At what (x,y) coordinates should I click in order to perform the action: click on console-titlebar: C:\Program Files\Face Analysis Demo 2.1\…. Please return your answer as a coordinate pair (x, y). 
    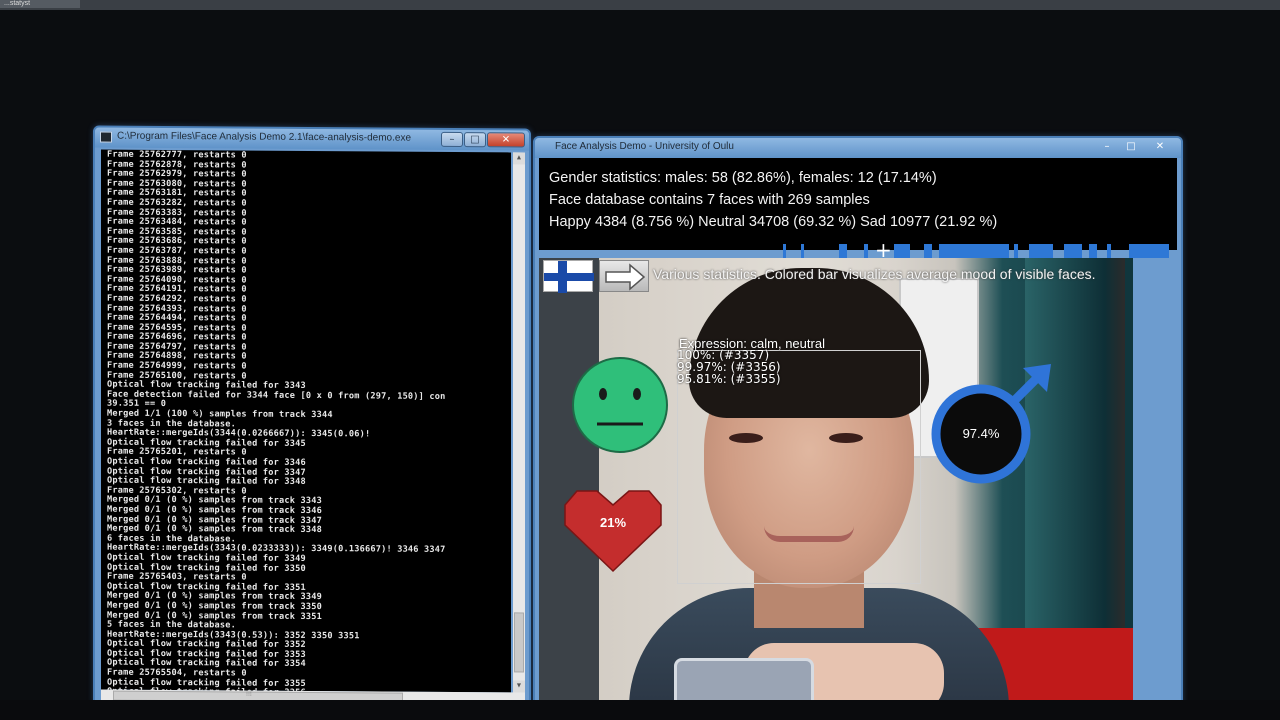
    Looking at the image, I should click on (312, 139).